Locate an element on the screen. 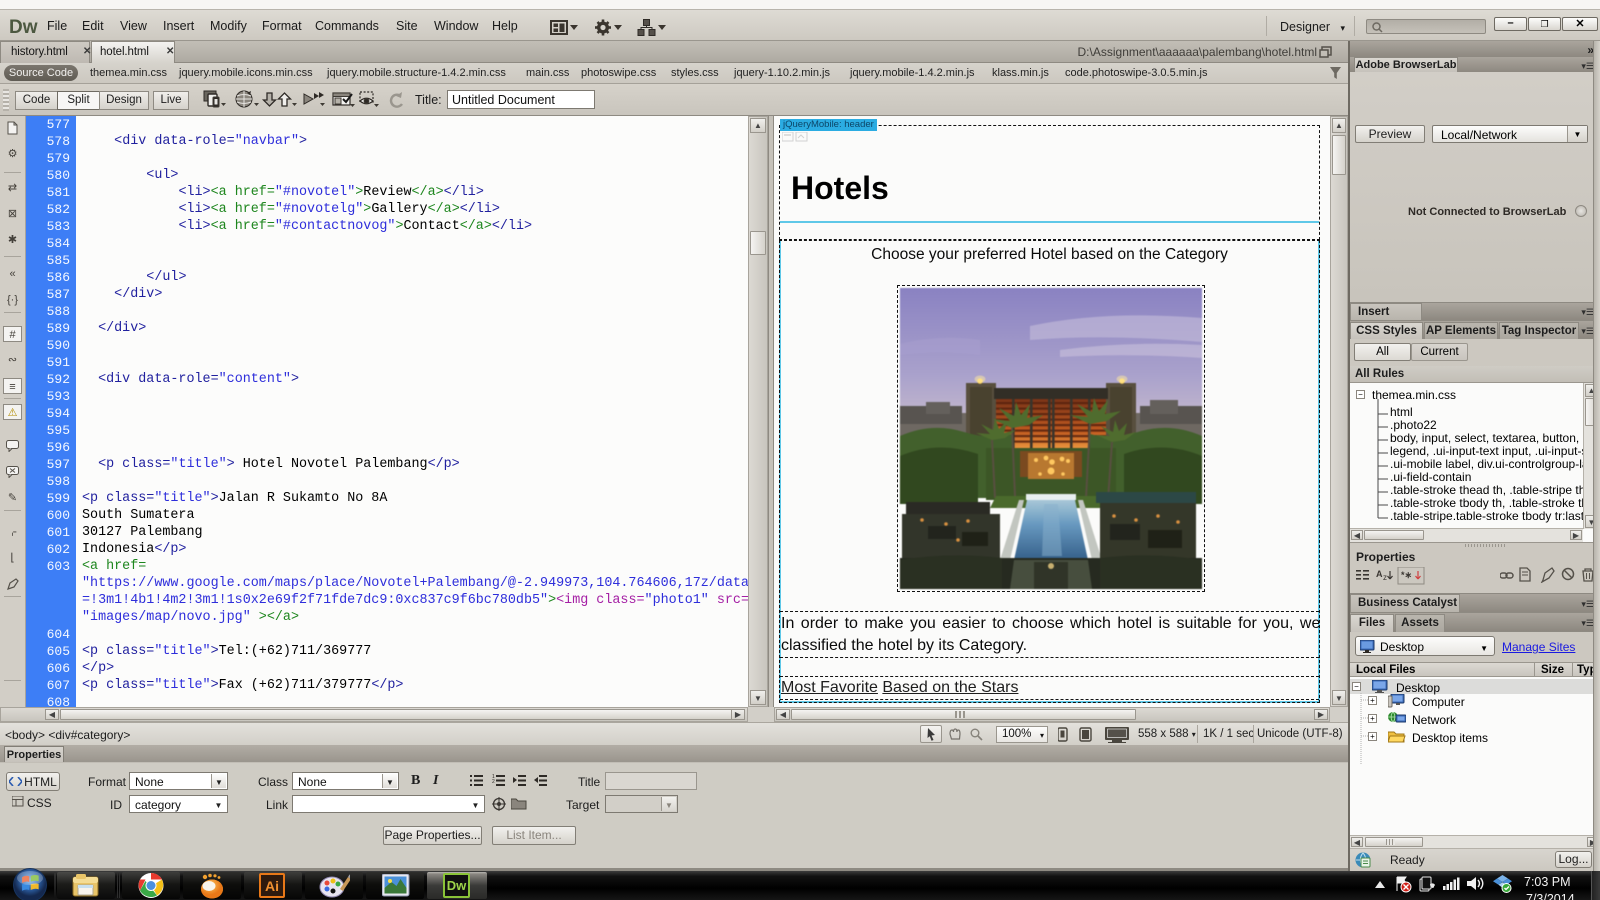 The height and width of the screenshot is (900, 1600). svg-text: 2 is located at coordinates (493, 782).